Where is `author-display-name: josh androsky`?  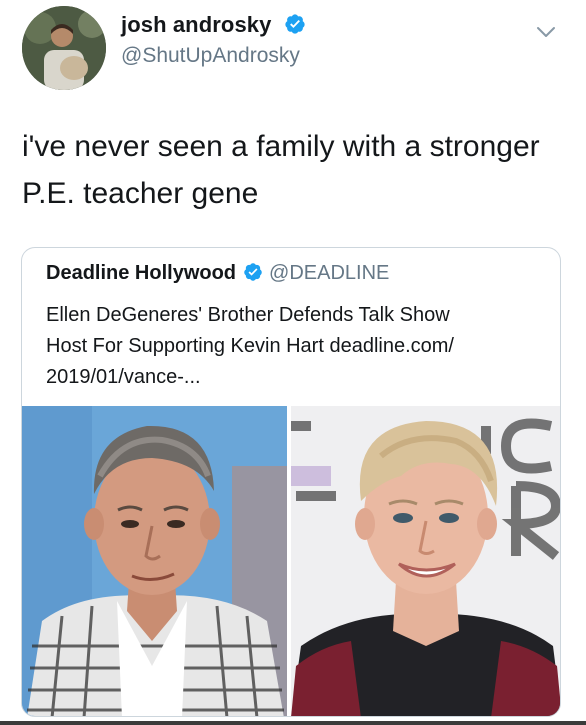
author-display-name: josh androsky is located at coordinates (213, 25).